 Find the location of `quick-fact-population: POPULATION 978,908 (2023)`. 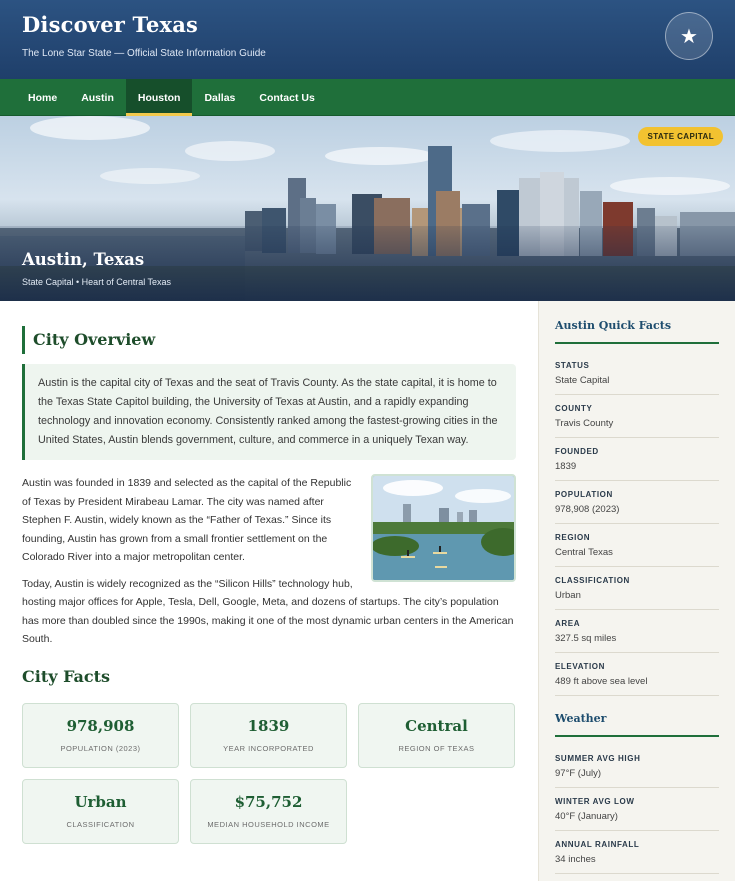

quick-fact-population: POPULATION 978,908 (2023) is located at coordinates (637, 502).